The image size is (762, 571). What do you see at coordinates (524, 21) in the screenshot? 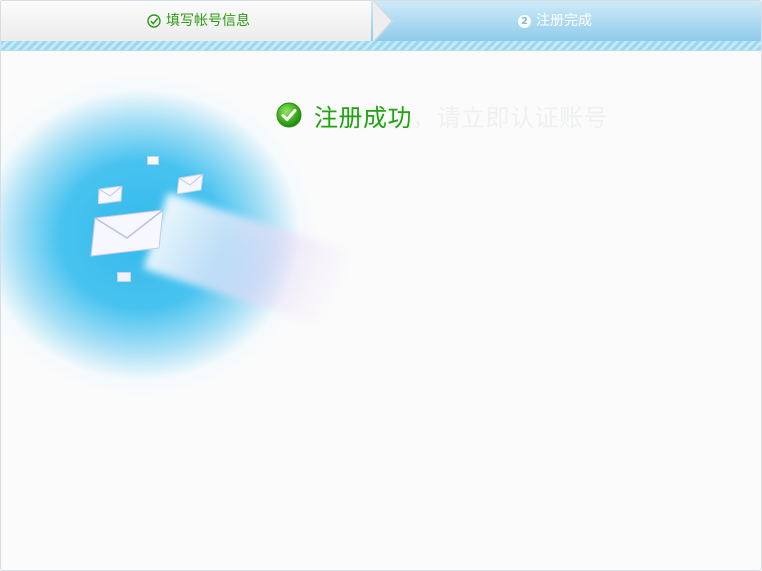
I see `step-number-icon: 2` at bounding box center [524, 21].